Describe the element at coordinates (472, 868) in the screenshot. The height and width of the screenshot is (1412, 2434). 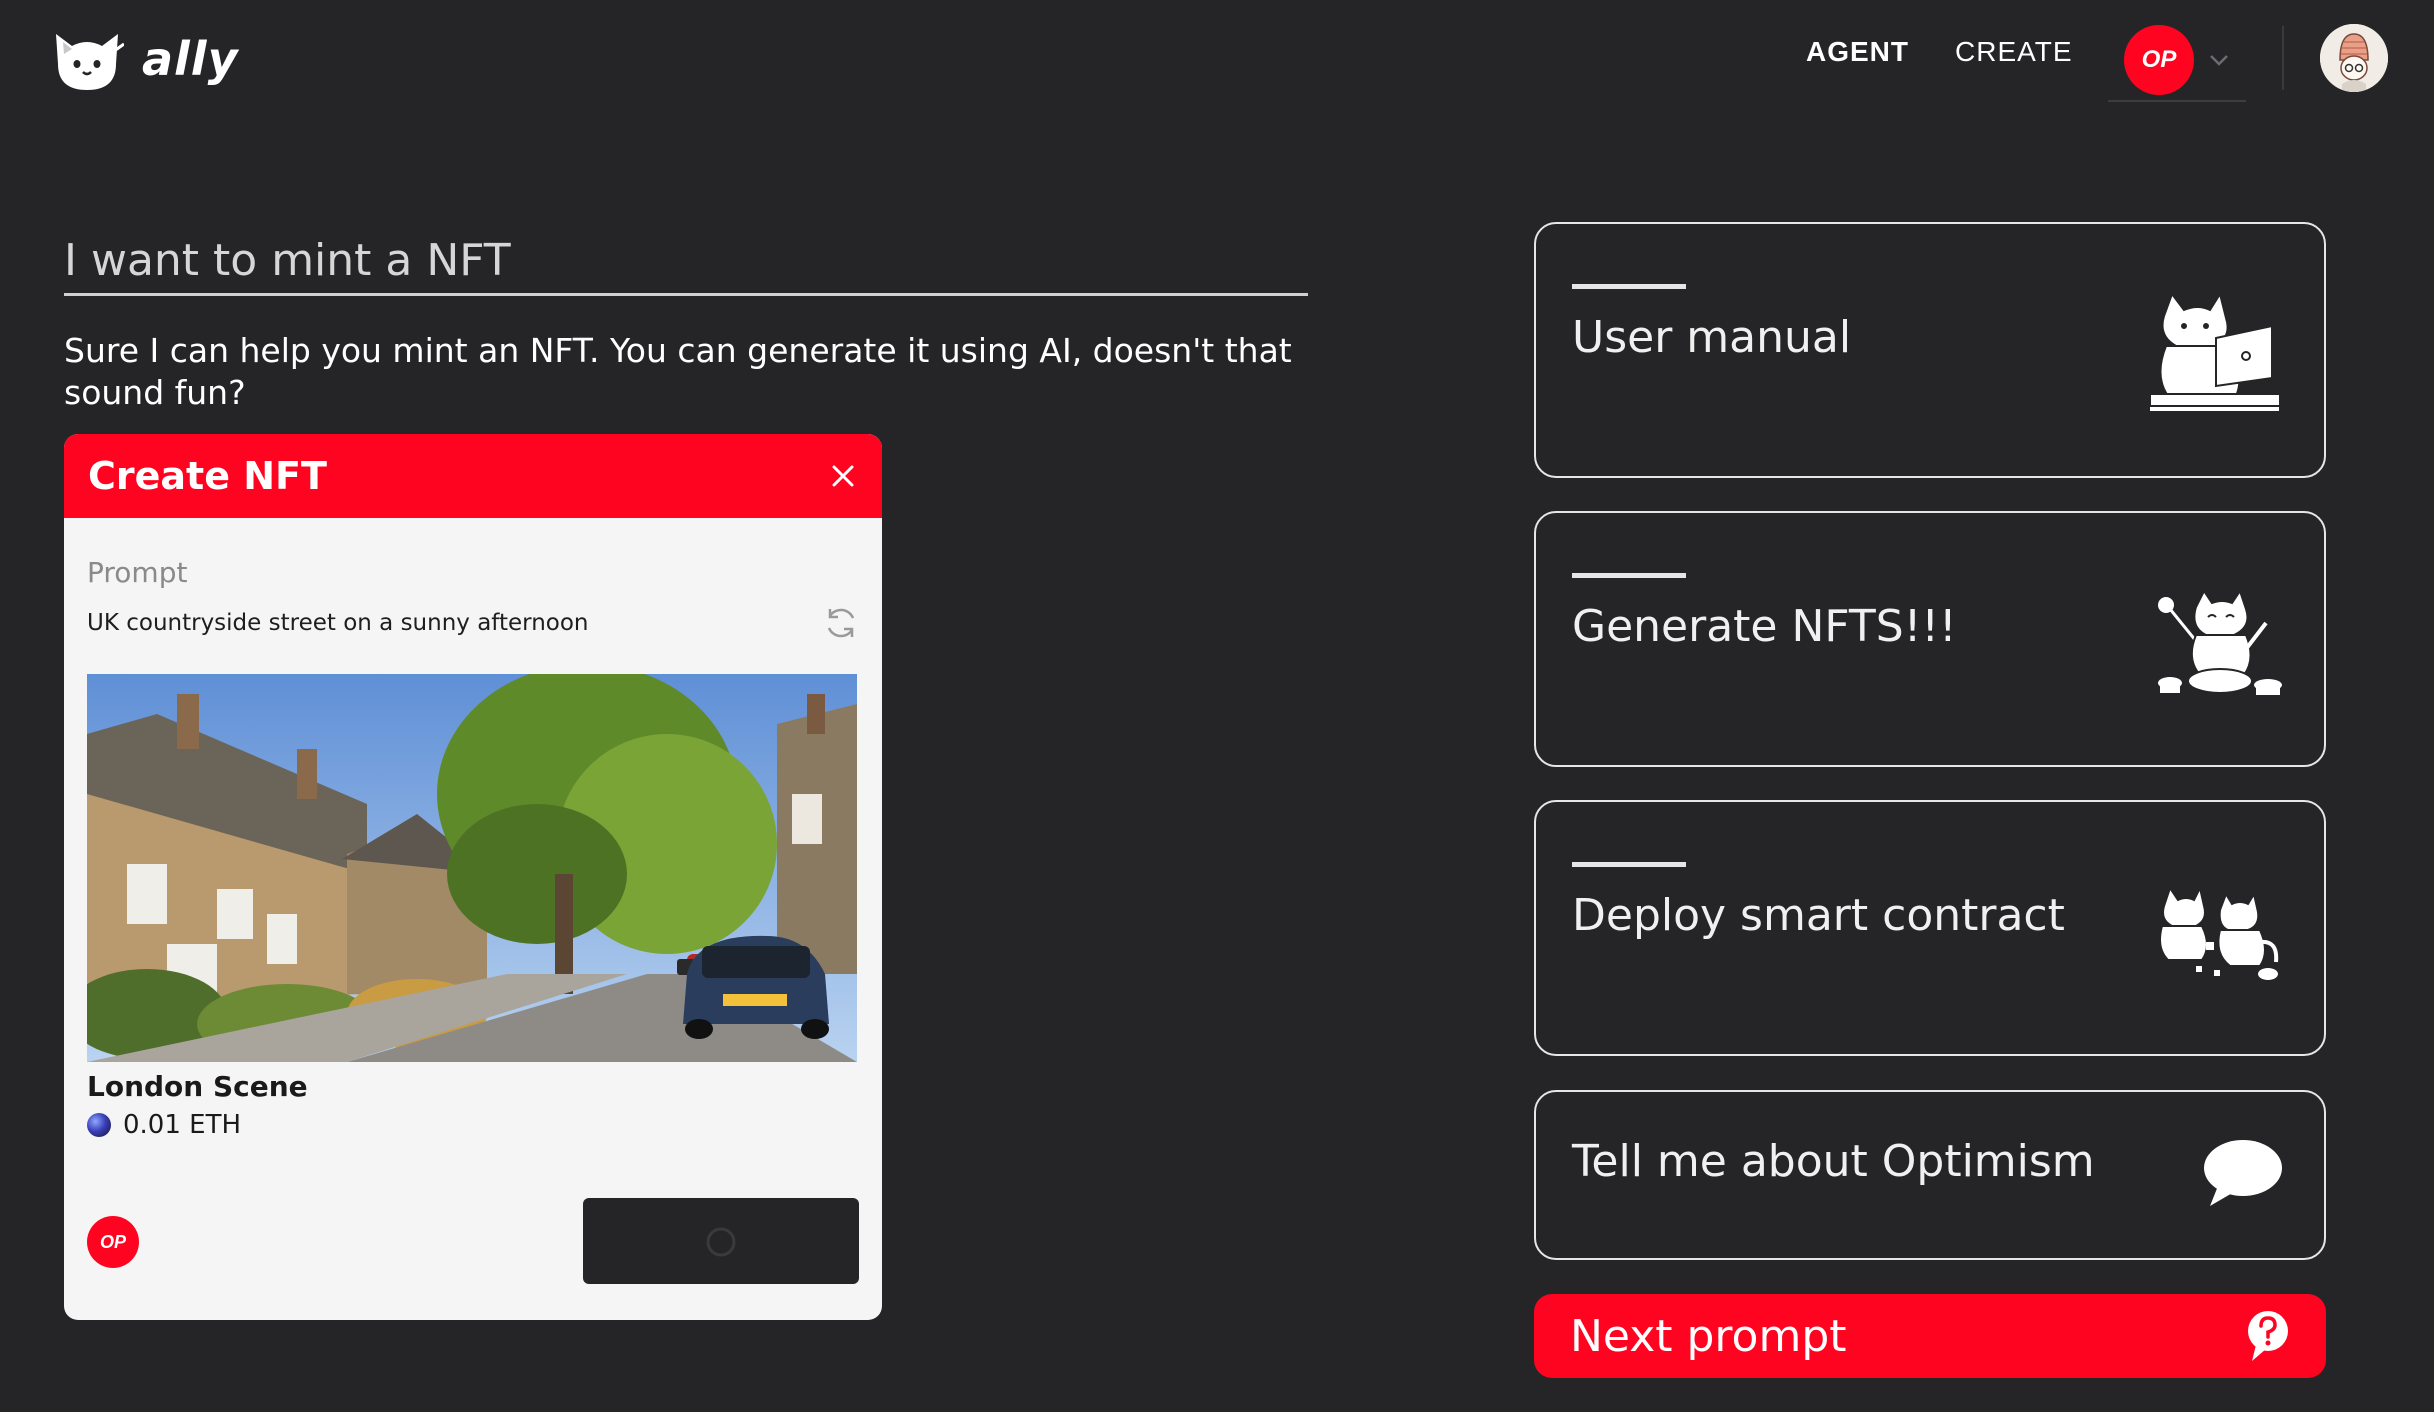
I see `generated-nft-image` at that location.